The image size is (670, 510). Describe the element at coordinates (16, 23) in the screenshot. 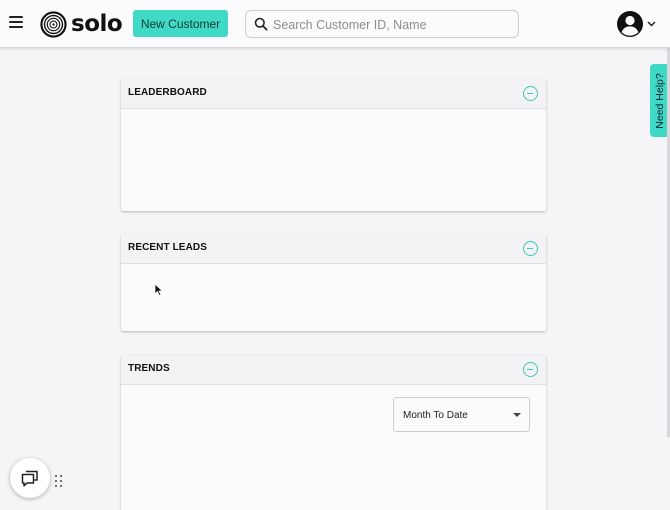

I see `hamburger-icon` at that location.